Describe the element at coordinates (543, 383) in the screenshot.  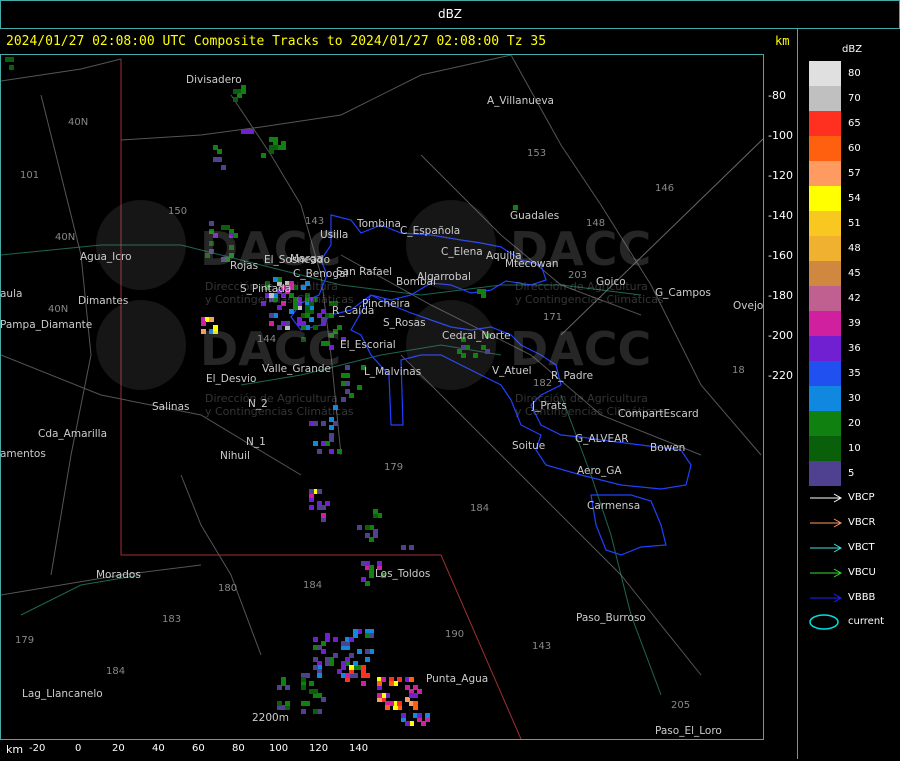
I see `route-label: 182` at that location.